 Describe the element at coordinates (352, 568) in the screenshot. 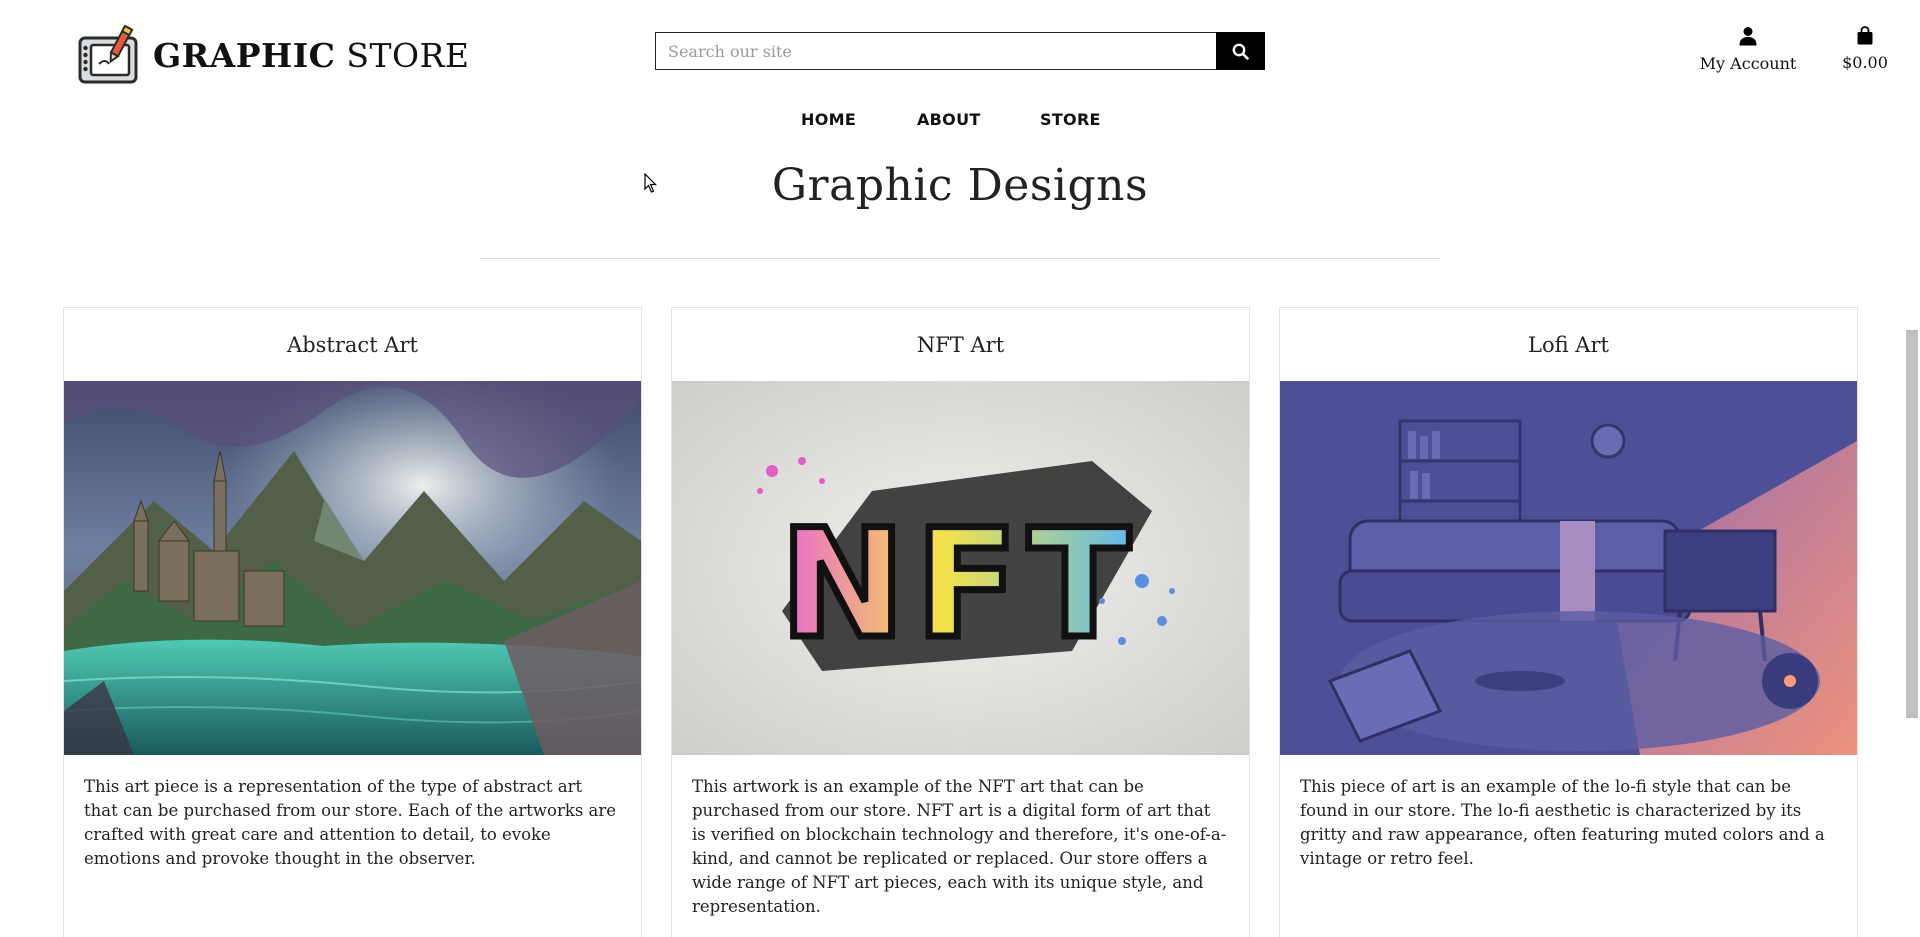

I see `abstract-art-image` at that location.